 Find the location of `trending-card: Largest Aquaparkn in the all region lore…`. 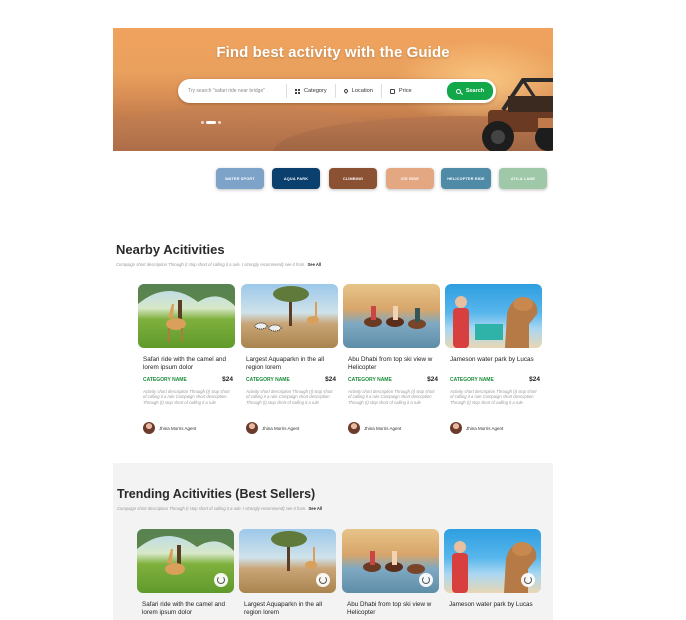

trending-card: Largest Aquaparkn in the all region lore… is located at coordinates (287, 572).